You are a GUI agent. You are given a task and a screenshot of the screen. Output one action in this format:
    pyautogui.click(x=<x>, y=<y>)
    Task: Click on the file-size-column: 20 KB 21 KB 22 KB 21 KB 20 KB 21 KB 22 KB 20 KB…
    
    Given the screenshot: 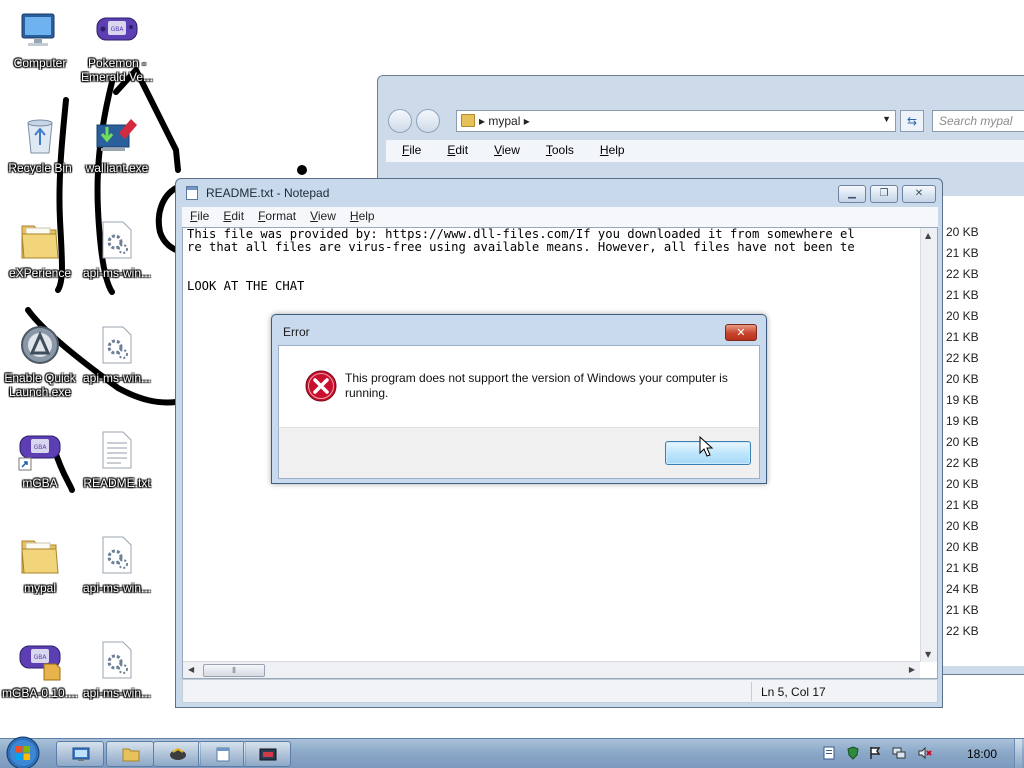 What is the action you would take?
    pyautogui.click(x=966, y=432)
    